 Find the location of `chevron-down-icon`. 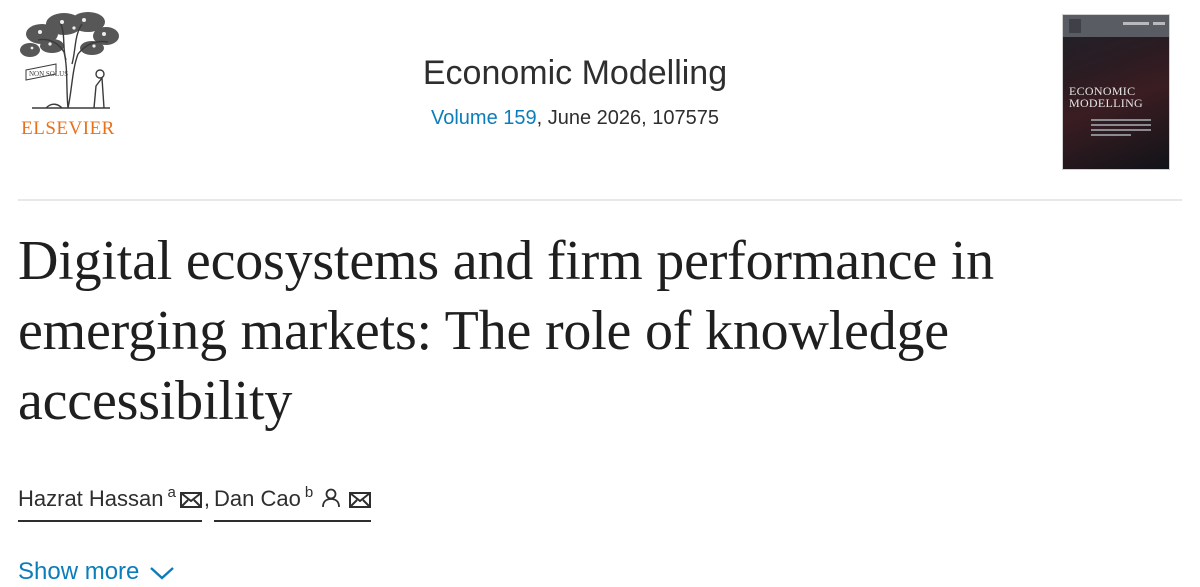

chevron-down-icon is located at coordinates (162, 573).